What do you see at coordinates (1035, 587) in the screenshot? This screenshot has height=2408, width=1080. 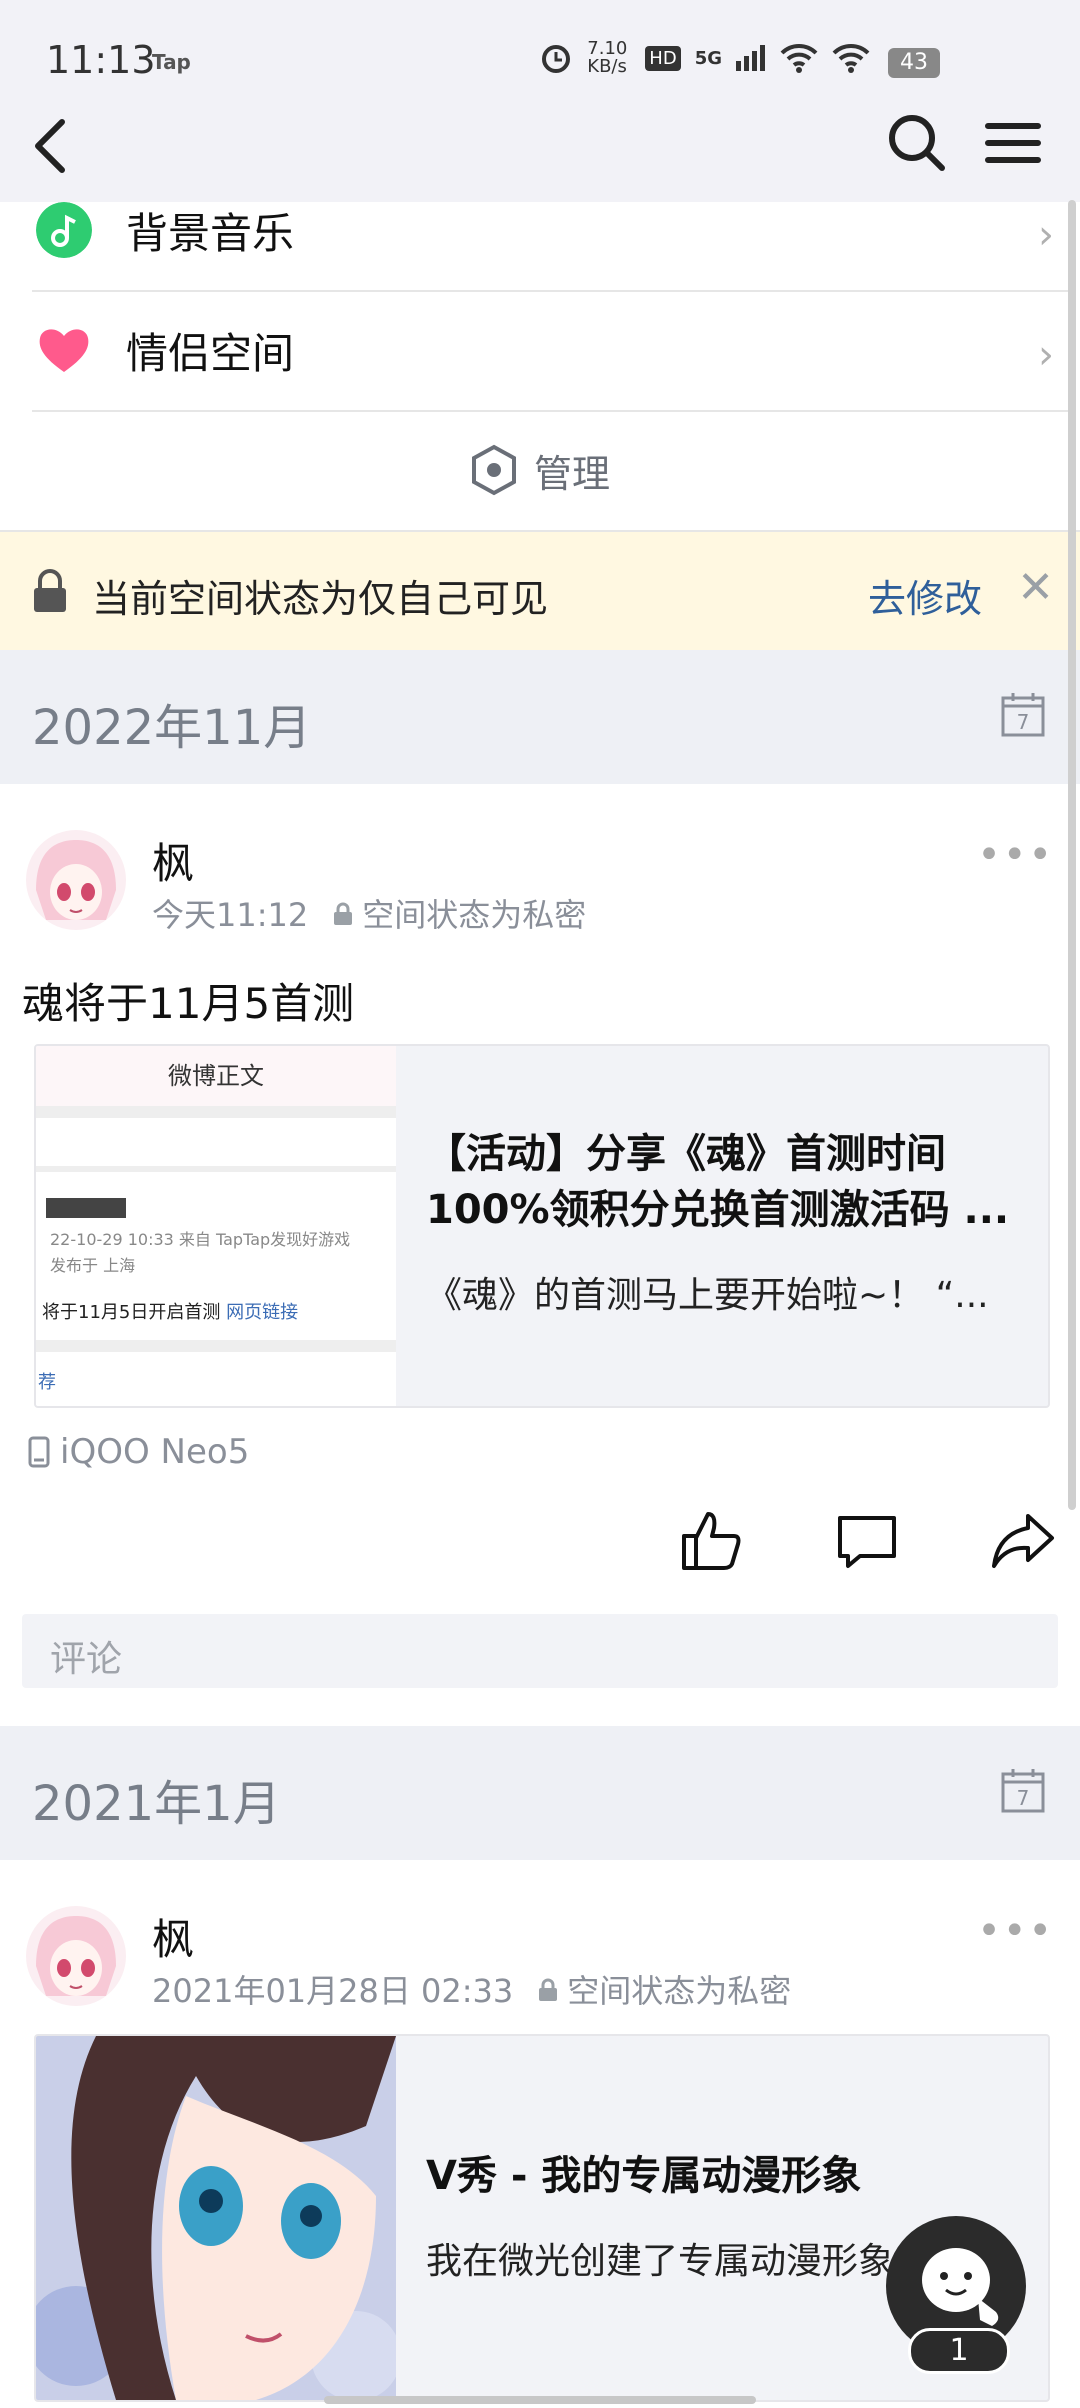 I see `close-icon: ✕` at bounding box center [1035, 587].